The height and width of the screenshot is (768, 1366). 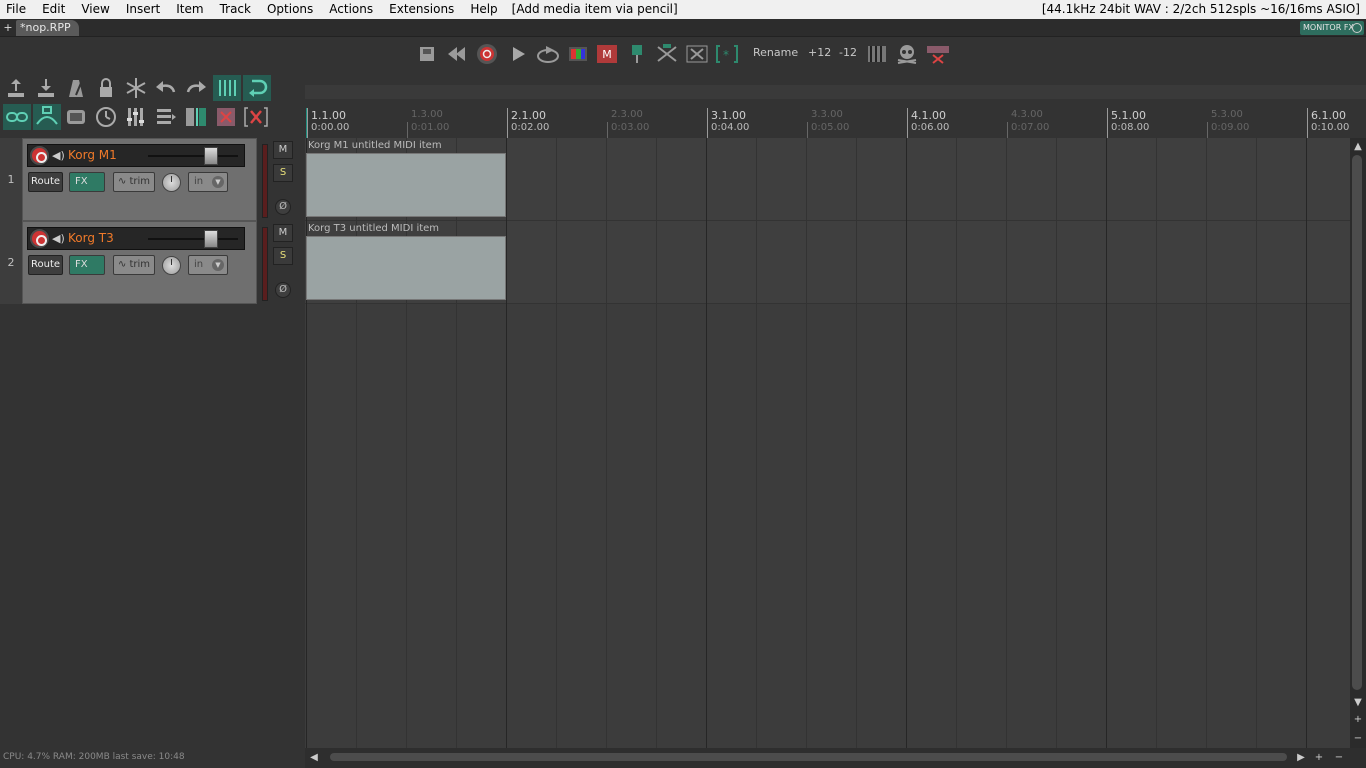 I want to click on freeze-icon, so click(x=136, y=88).